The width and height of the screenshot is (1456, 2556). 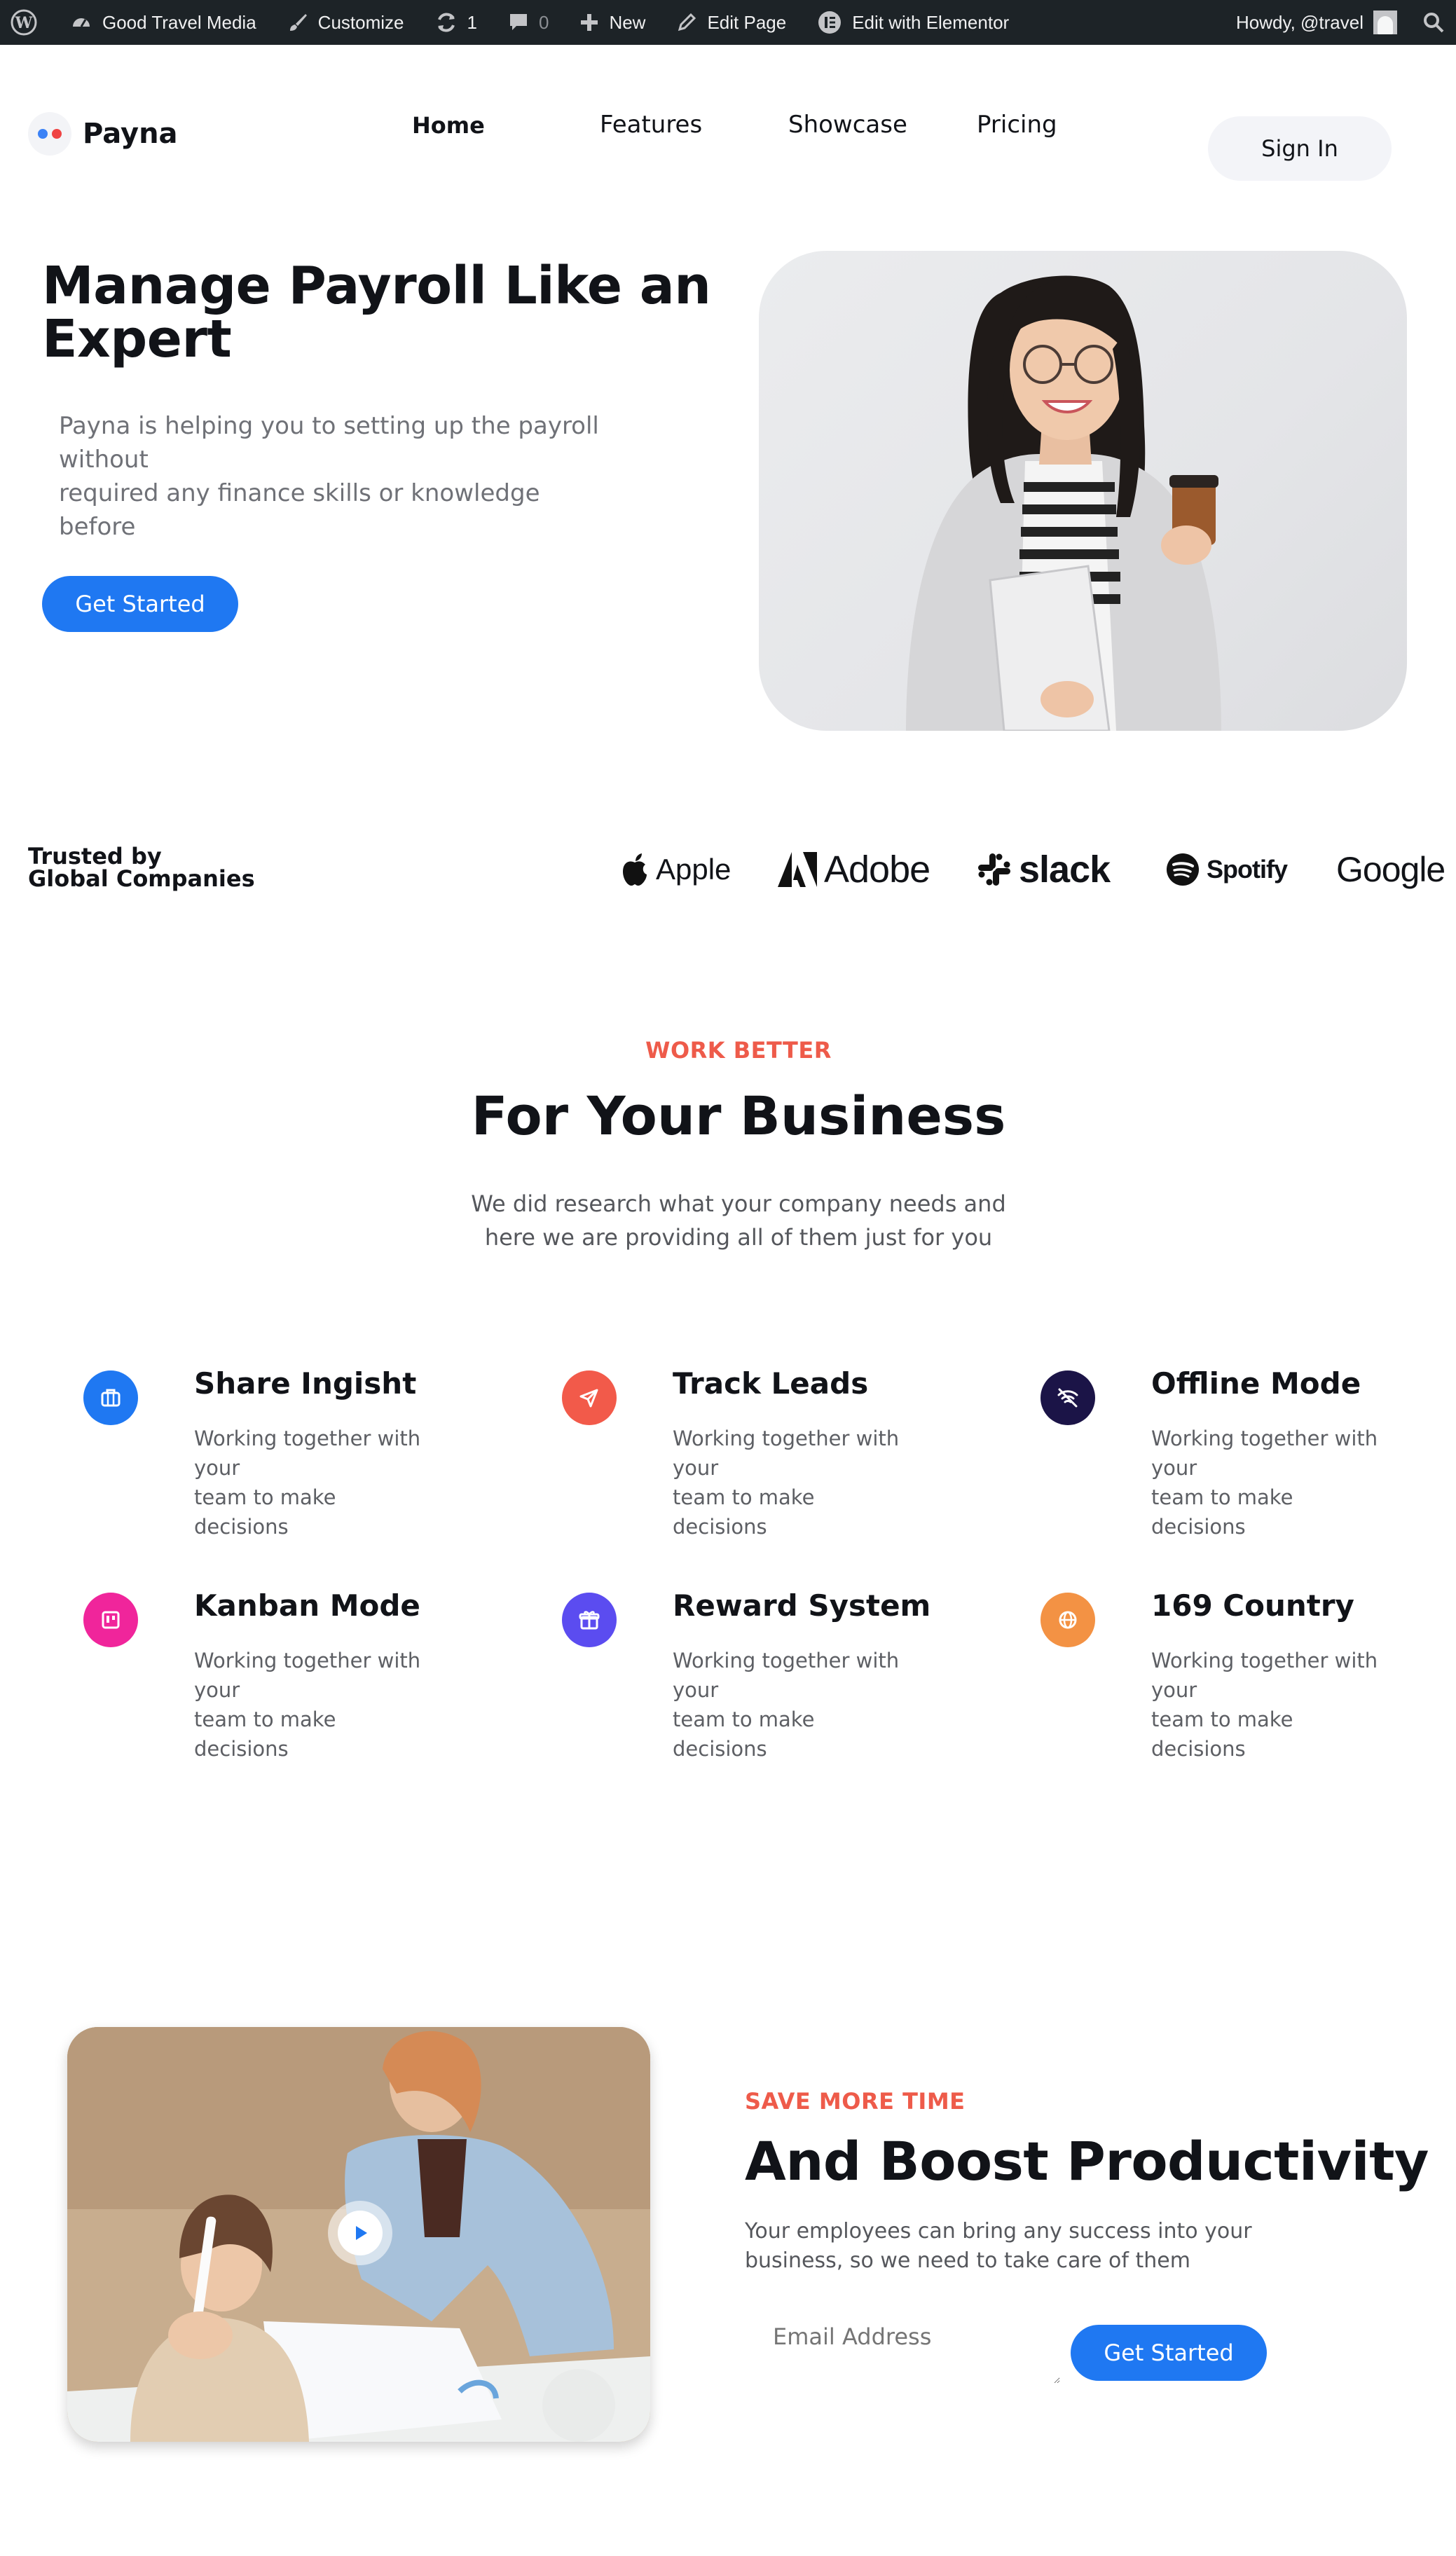 I want to click on get-started-button: Get Started, so click(x=140, y=604).